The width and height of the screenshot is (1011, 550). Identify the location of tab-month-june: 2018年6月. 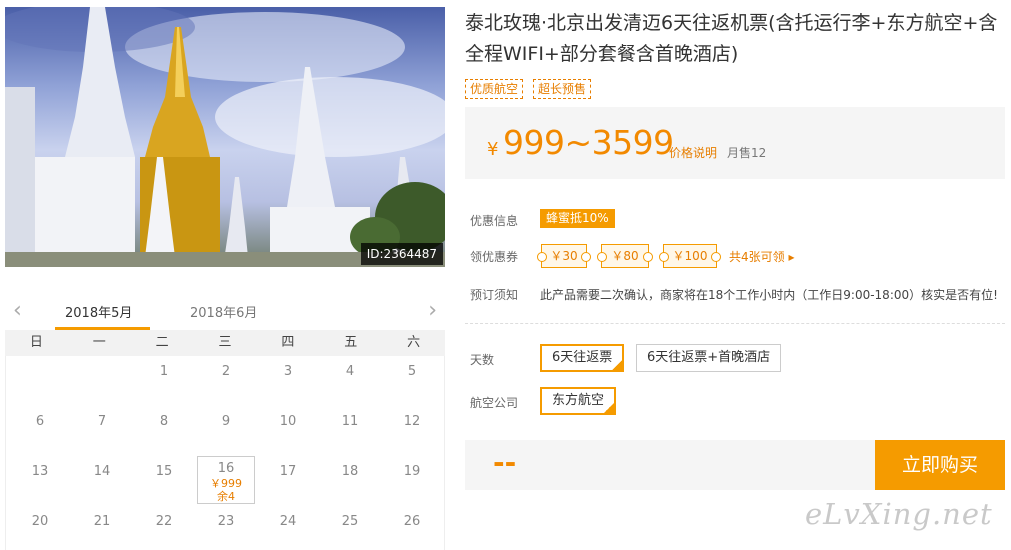
(223, 311).